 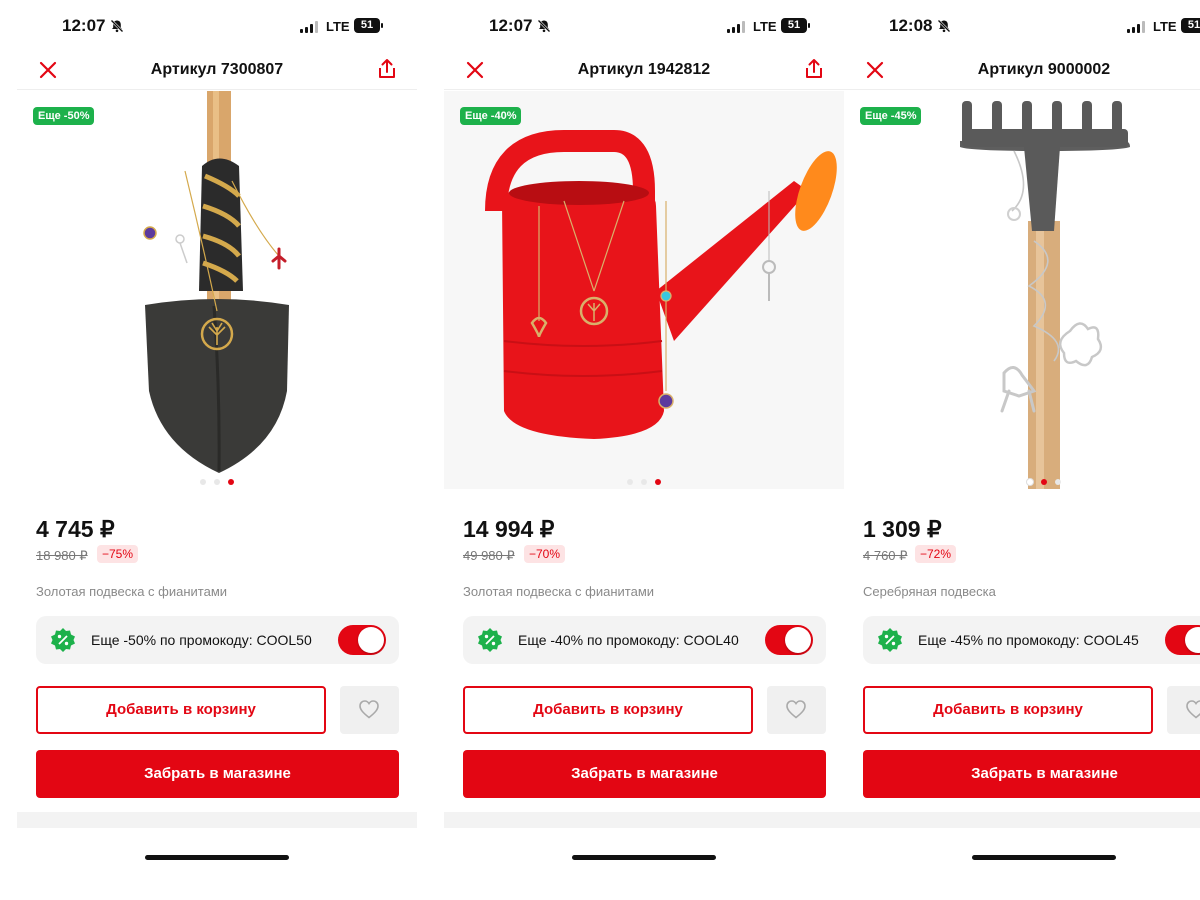 I want to click on product-gallery: Еще -50%, so click(x=217, y=290).